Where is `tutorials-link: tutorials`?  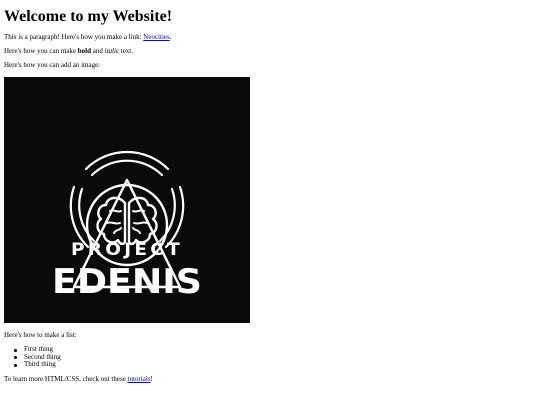 tutorials-link: tutorials is located at coordinates (139, 379).